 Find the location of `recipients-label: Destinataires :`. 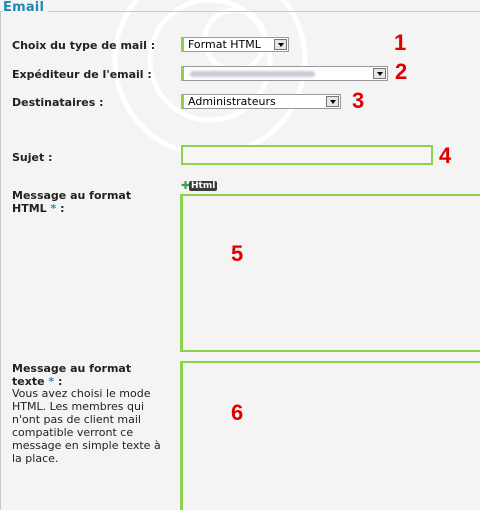

recipients-label: Destinataires : is located at coordinates (58, 102).